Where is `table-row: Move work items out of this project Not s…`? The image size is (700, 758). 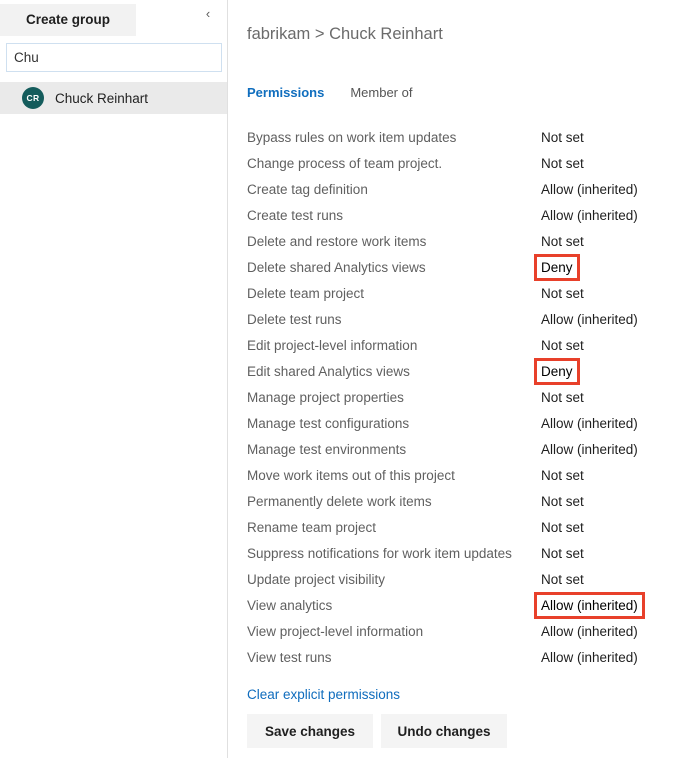
table-row: Move work items out of this project Not s… is located at coordinates (472, 475).